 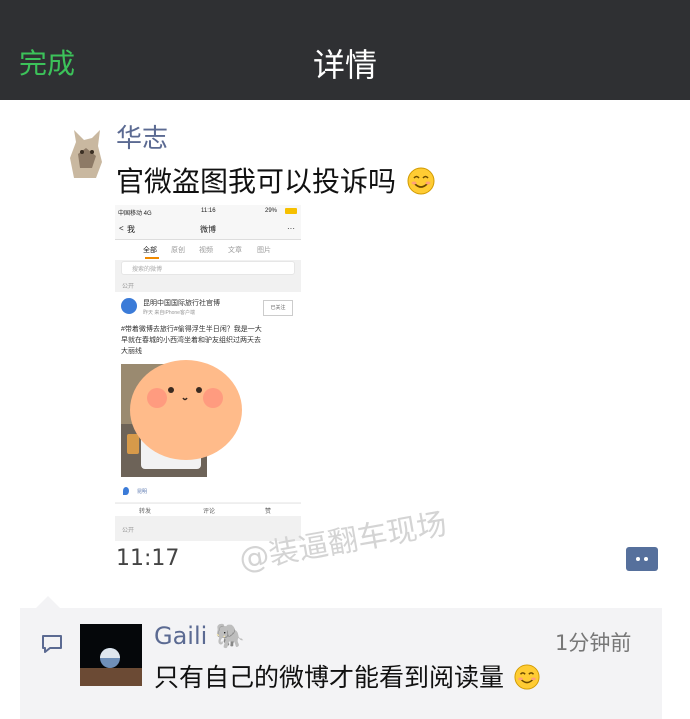 I want to click on screenshot-tab: 全部, so click(x=150, y=250).